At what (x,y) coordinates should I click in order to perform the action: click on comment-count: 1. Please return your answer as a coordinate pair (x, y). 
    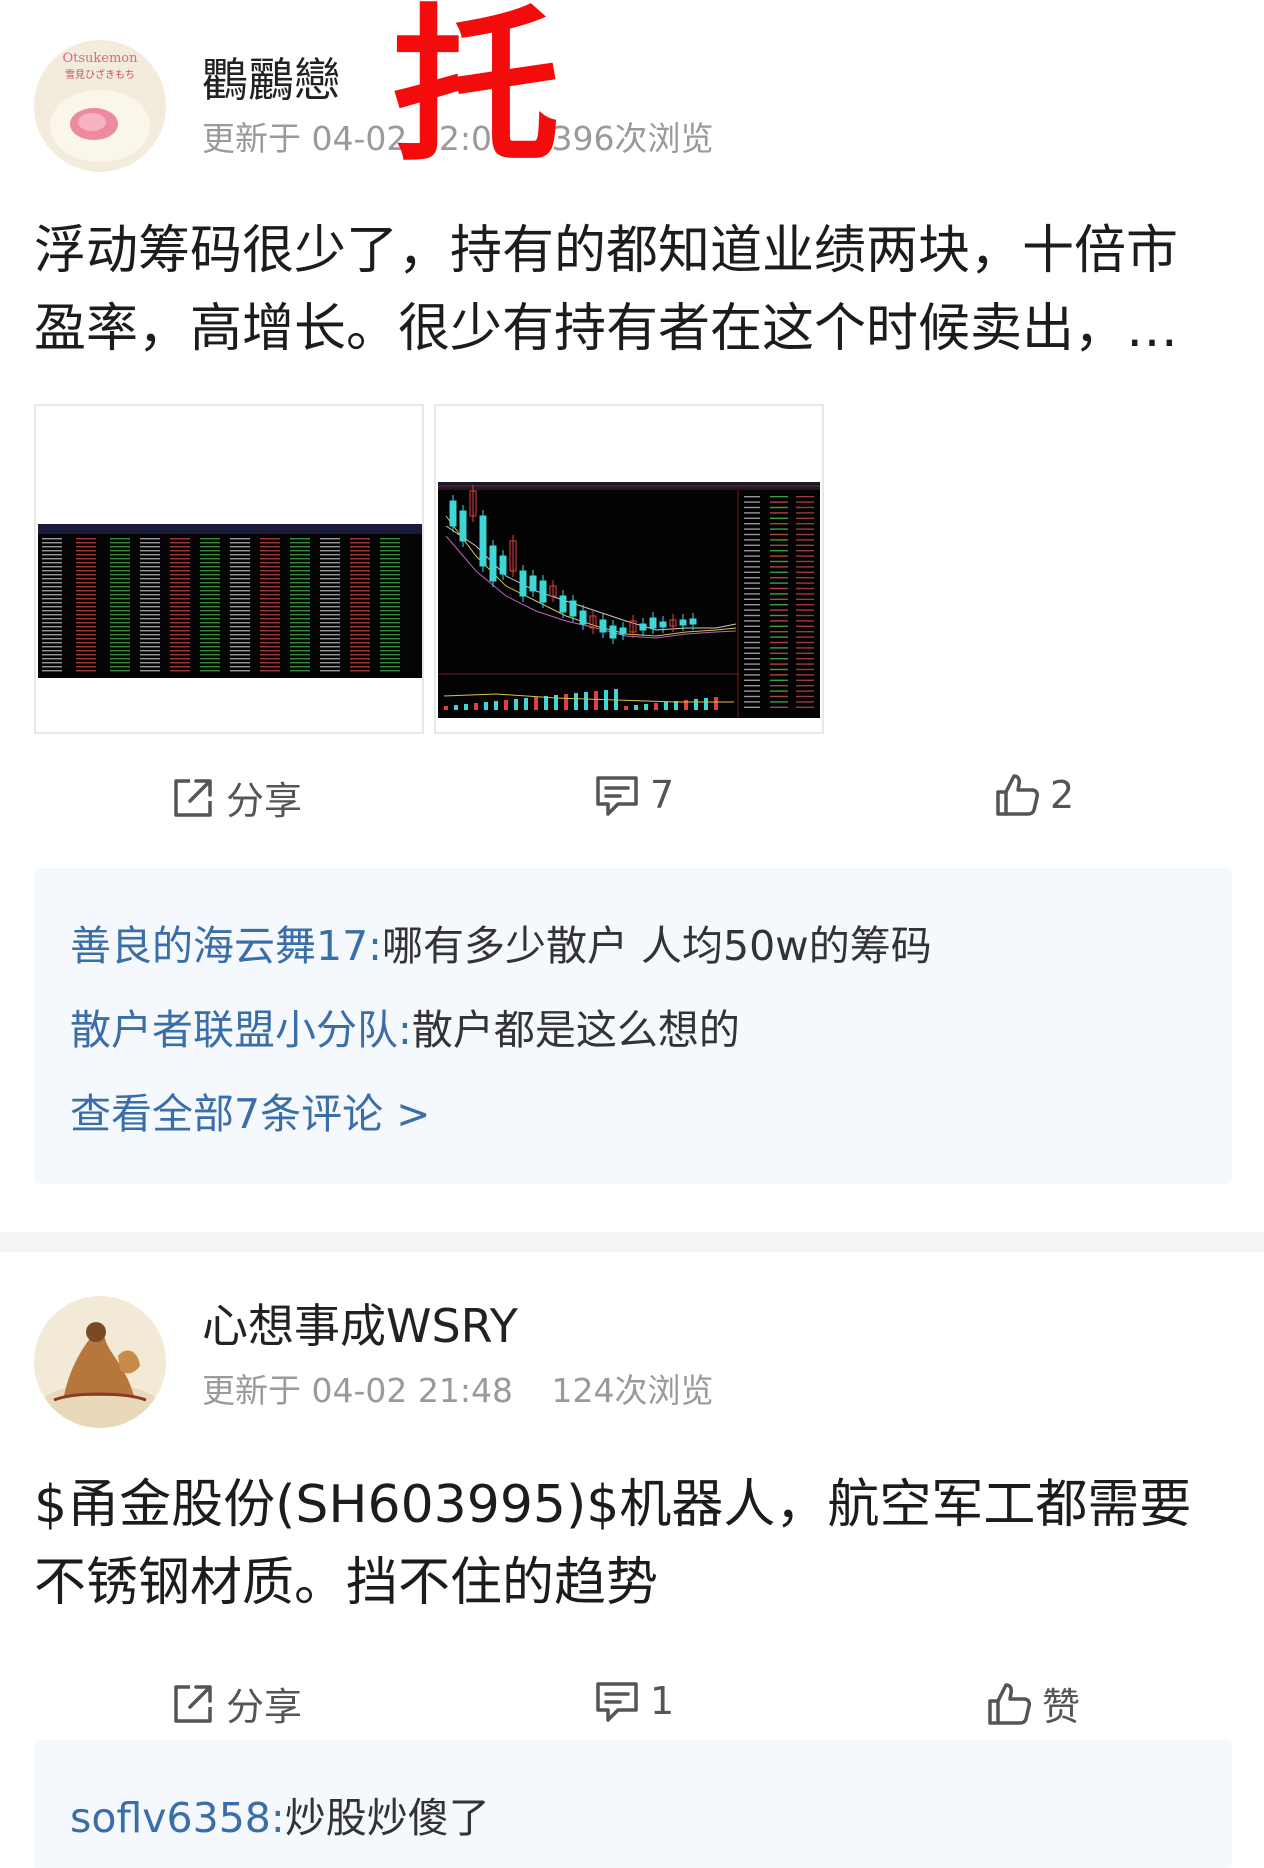
    Looking at the image, I should click on (662, 1701).